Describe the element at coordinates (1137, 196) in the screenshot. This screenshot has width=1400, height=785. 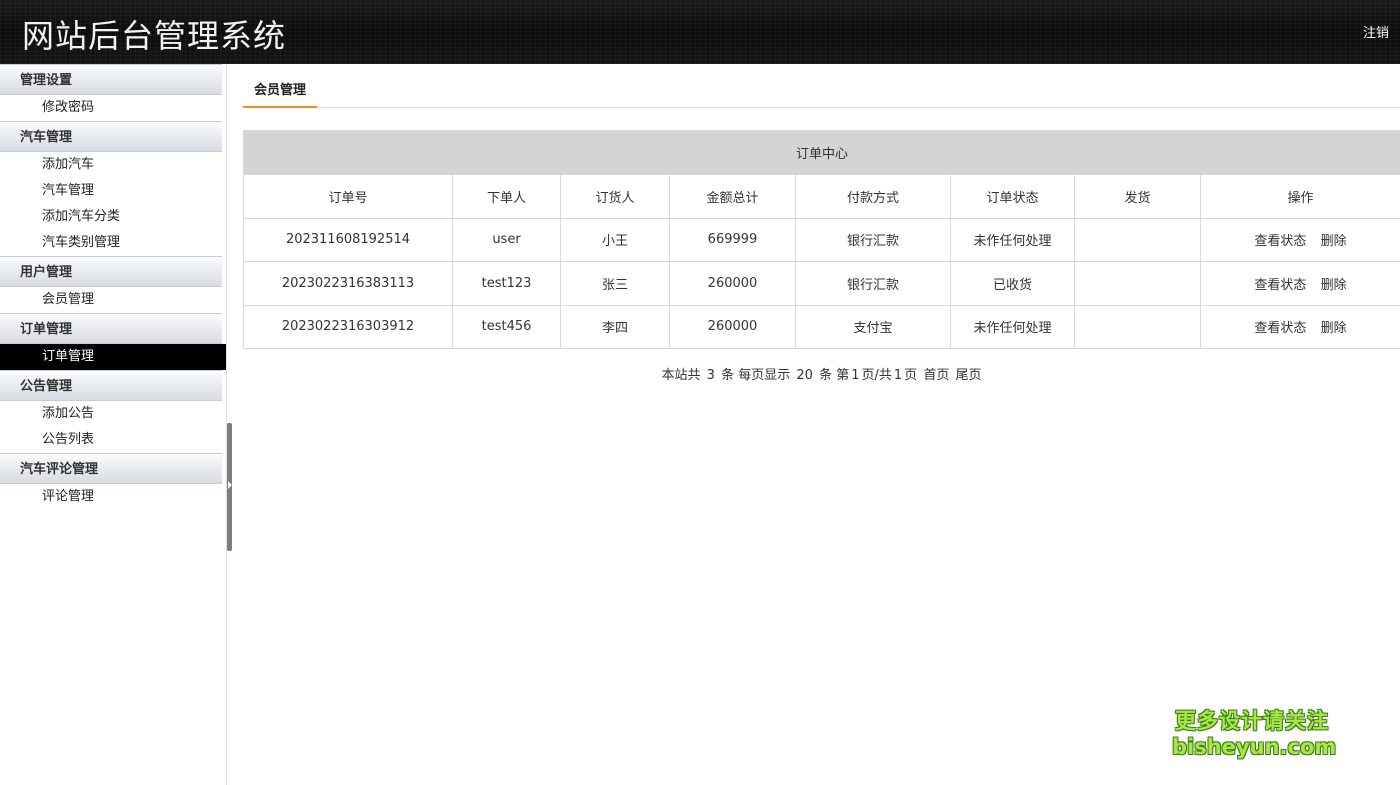
I see `column-header: 发货` at that location.